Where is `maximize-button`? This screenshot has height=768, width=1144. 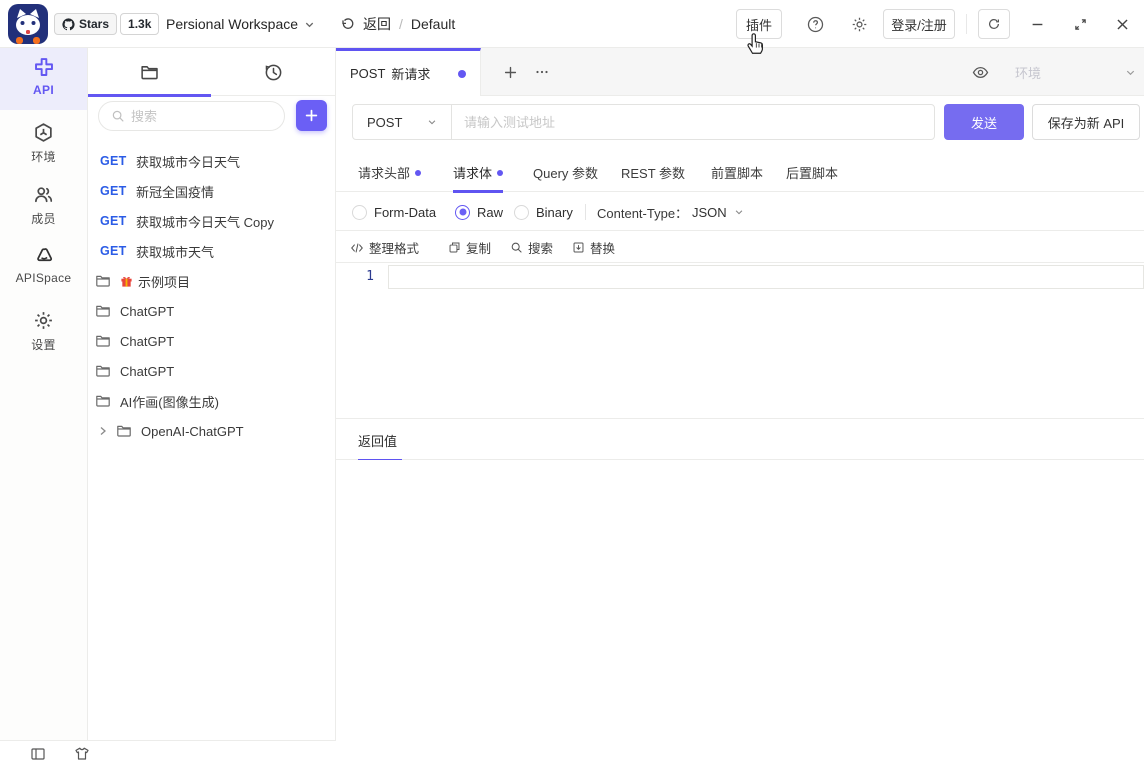 maximize-button is located at coordinates (1080, 24).